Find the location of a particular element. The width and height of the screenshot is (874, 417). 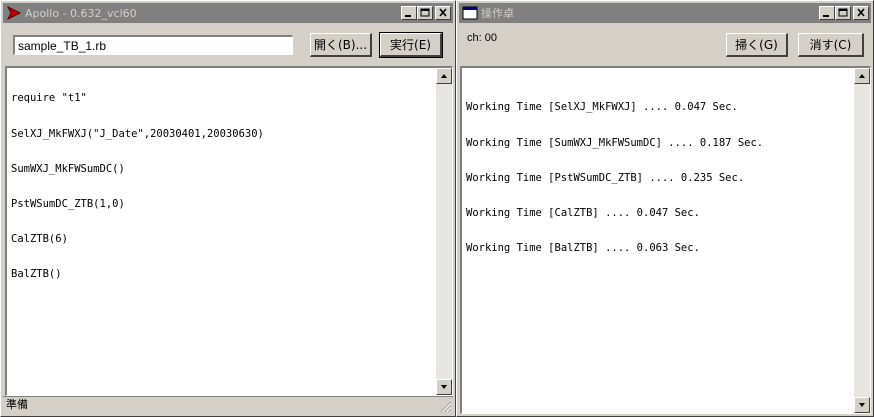

title-bar: 操作卓 is located at coordinates (665, 13).